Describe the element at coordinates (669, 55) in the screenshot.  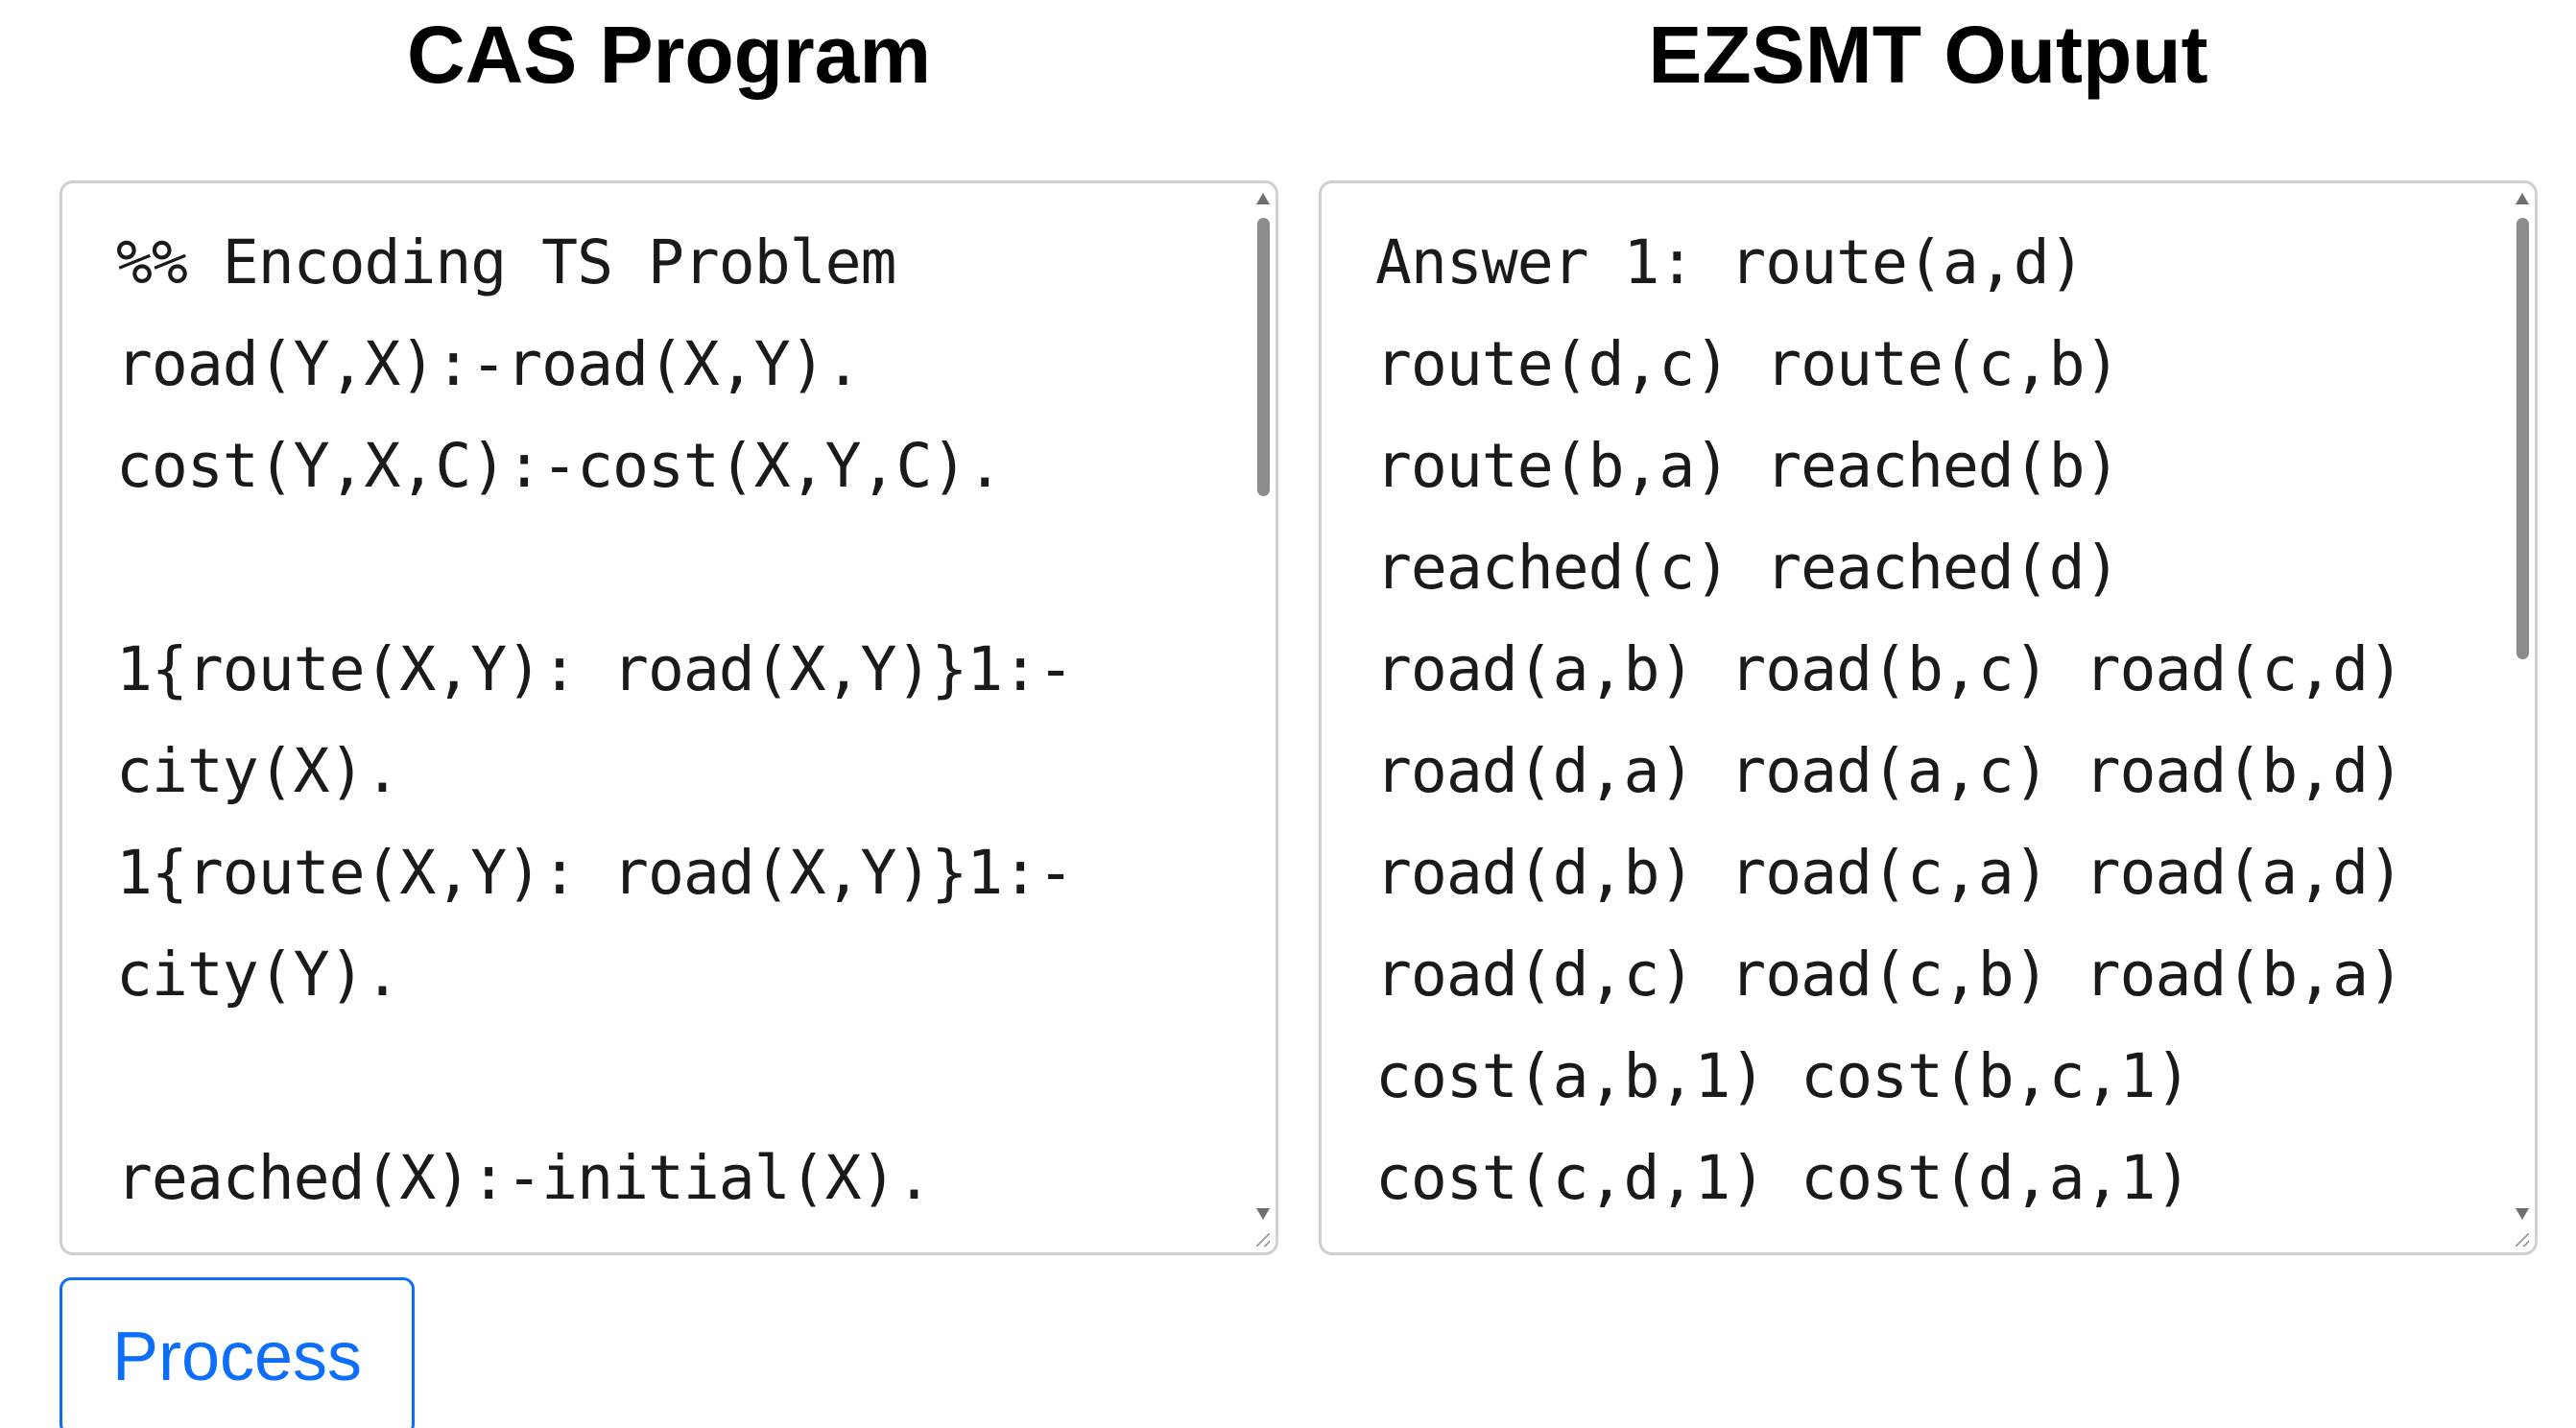
I see `cas-program-heading: CAS Program` at that location.